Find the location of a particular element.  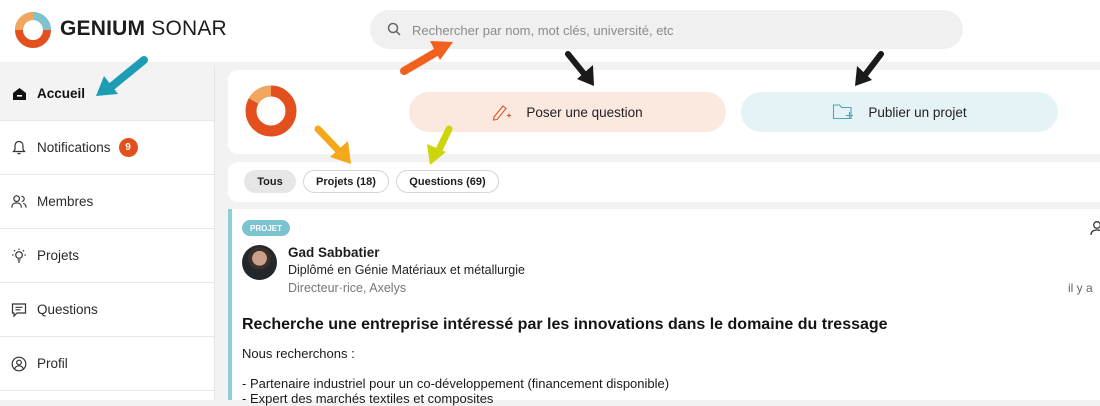

sidebar-item-projets: Projets is located at coordinates (107, 256).